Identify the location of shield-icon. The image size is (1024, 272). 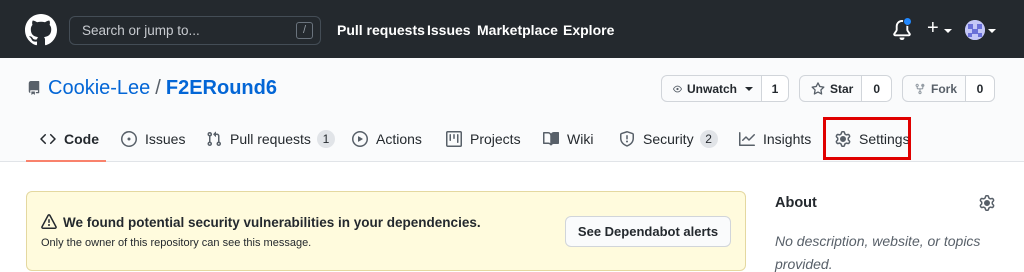
(627, 139).